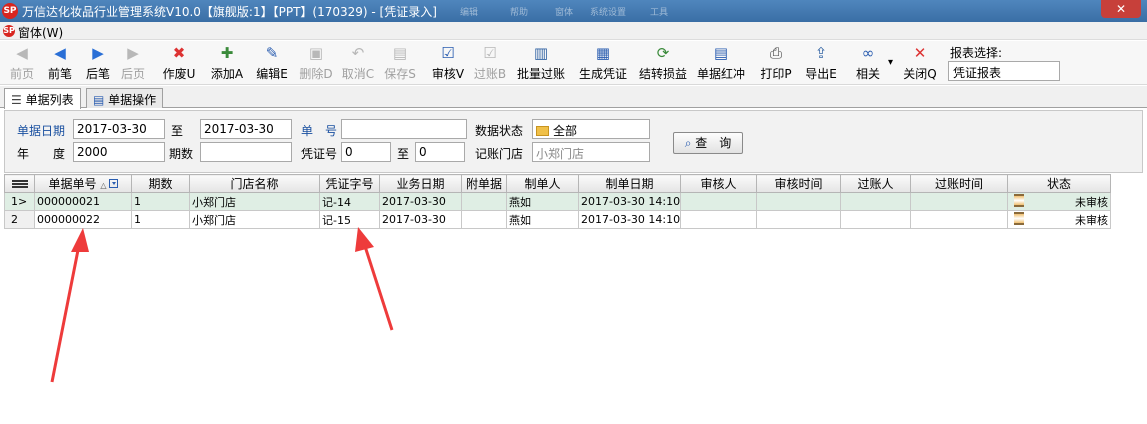 The height and width of the screenshot is (424, 1147). What do you see at coordinates (69, 305) in the screenshot?
I see `annotation-arrow-bill-no` at bounding box center [69, 305].